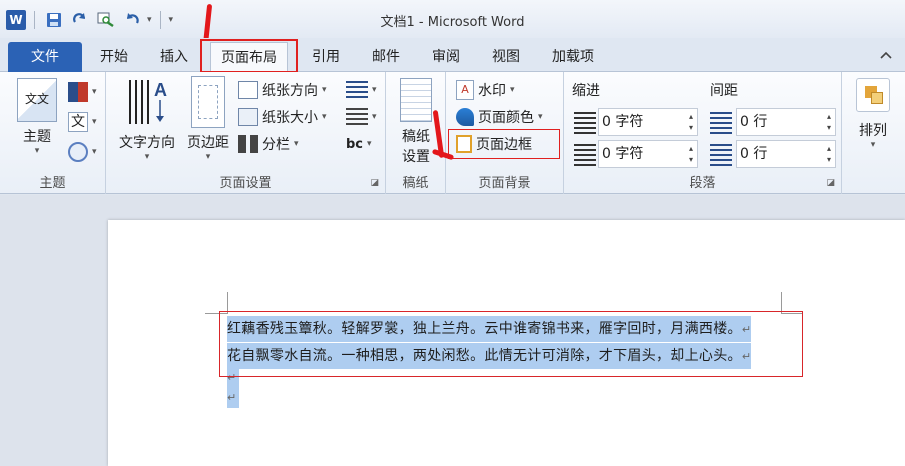 The width and height of the screenshot is (905, 466). I want to click on theme-effects-button: ▾, so click(82, 152).